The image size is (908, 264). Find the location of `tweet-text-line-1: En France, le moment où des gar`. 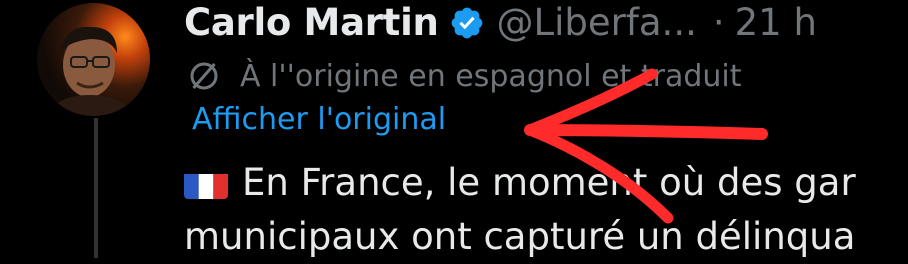

tweet-text-line-1: En France, le moment où des gar is located at coordinates (549, 182).